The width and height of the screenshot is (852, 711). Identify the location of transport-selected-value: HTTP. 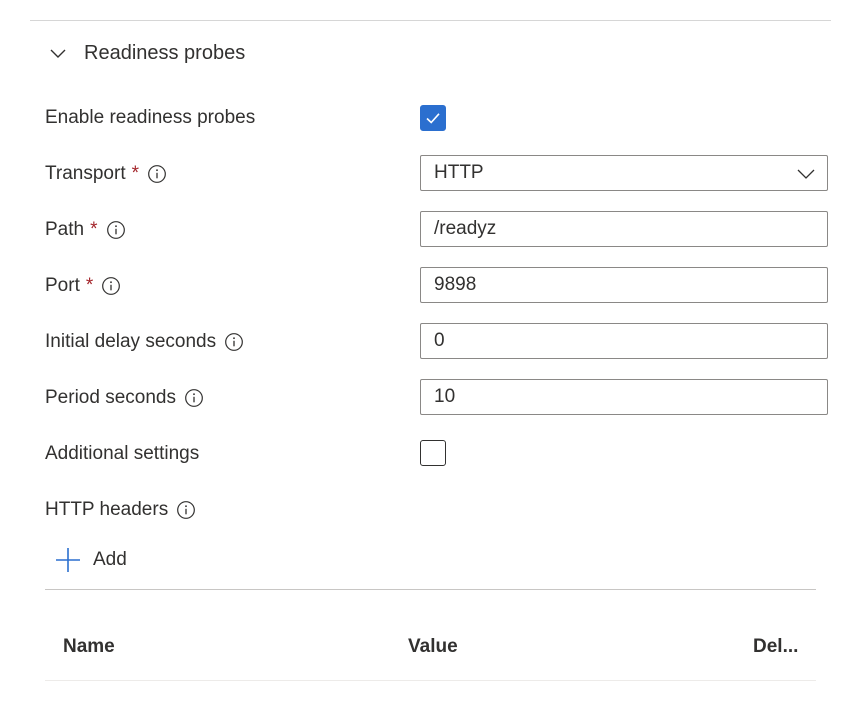
(459, 172).